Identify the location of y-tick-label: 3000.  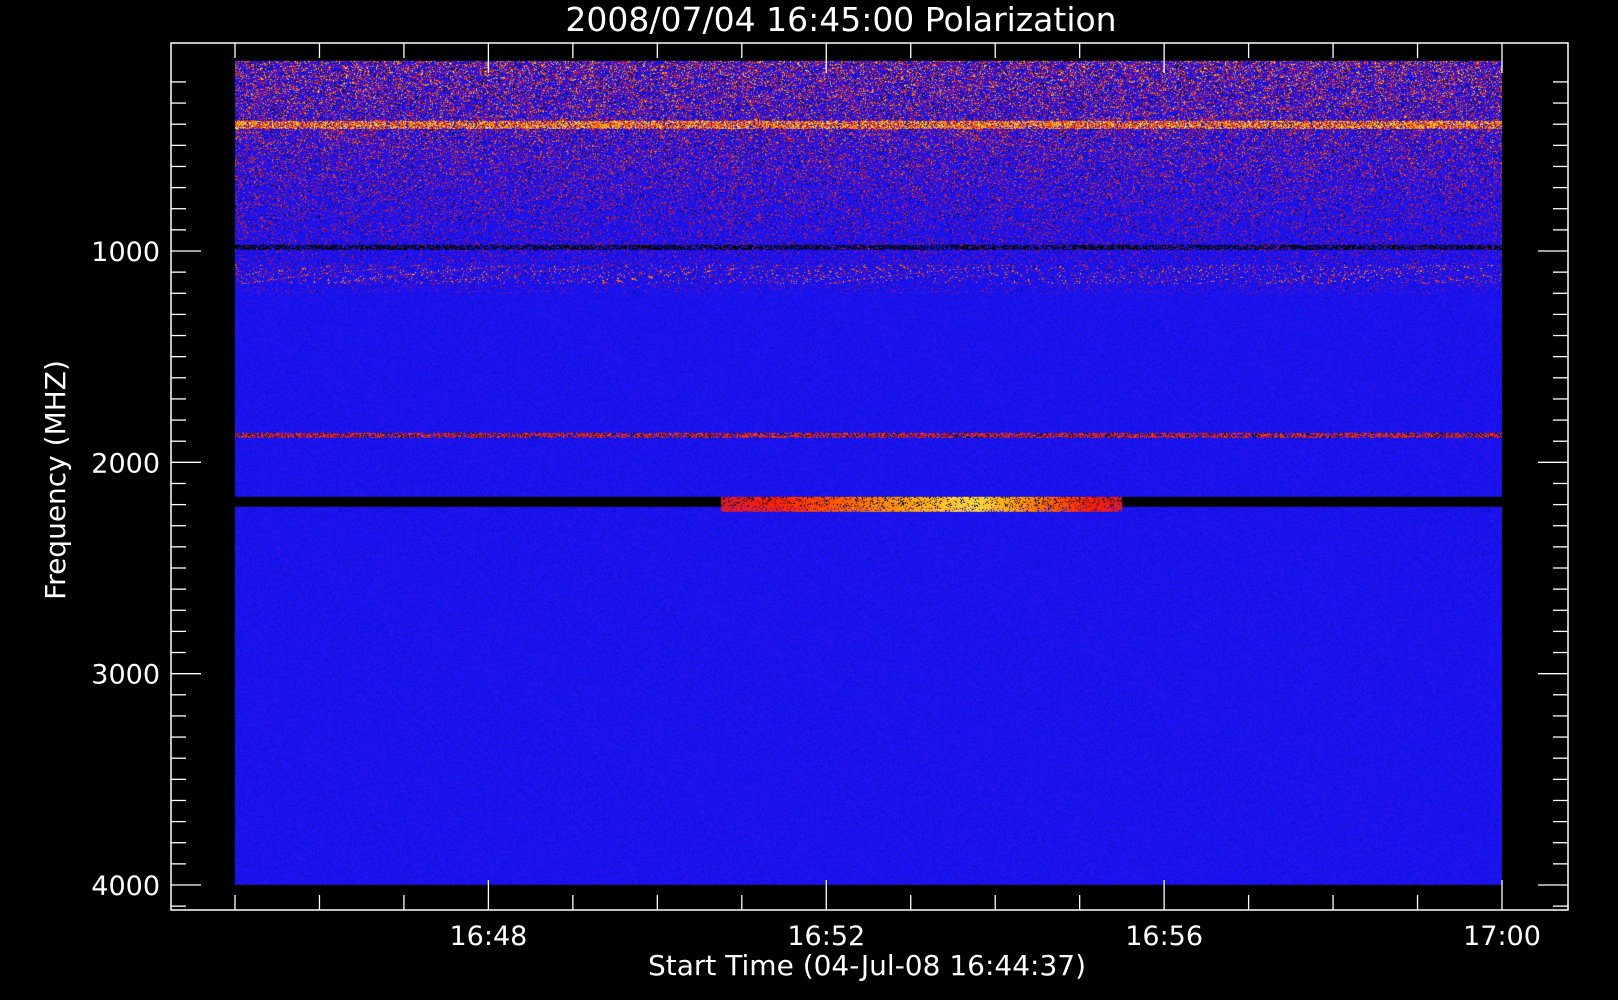
(125, 675).